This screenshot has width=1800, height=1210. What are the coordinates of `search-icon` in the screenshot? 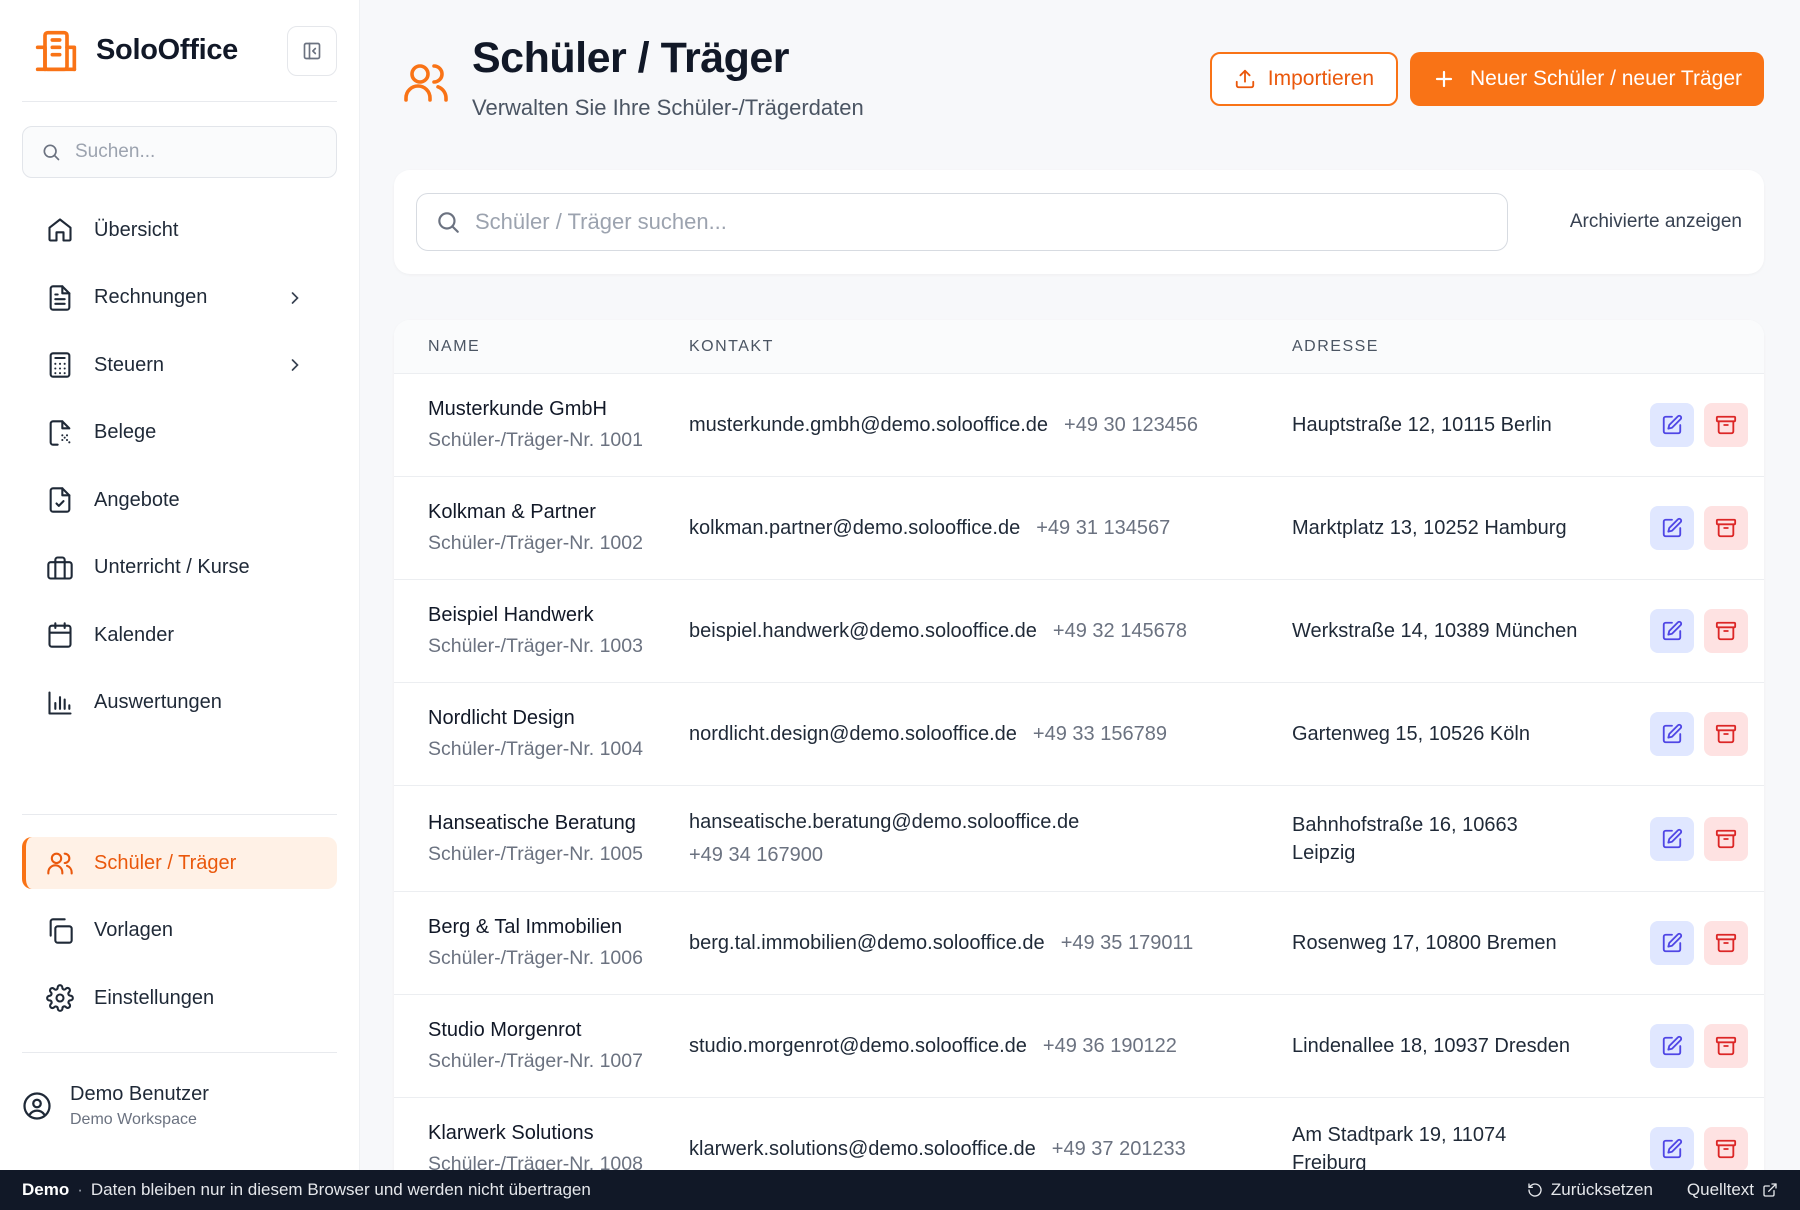 It's located at (51, 152).